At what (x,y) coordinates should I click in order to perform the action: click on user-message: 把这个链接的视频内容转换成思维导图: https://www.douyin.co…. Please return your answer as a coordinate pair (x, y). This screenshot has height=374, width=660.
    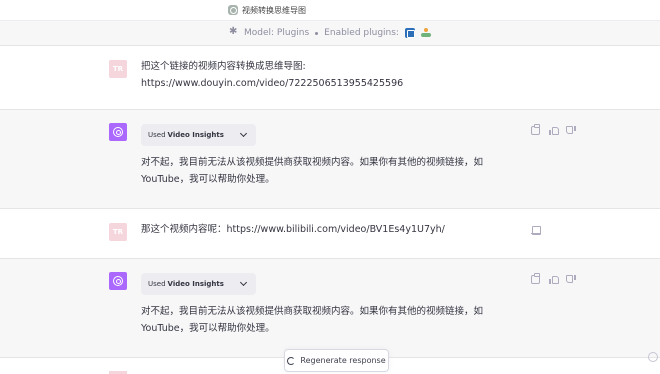
    Looking at the image, I should click on (326, 75).